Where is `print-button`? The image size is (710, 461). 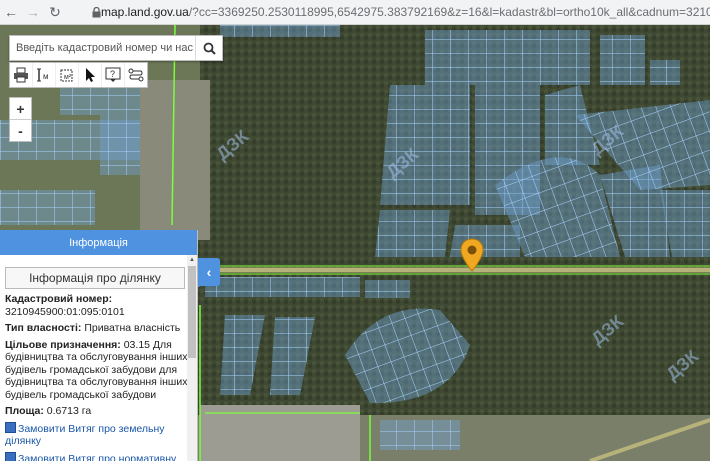
print-button is located at coordinates (21, 75).